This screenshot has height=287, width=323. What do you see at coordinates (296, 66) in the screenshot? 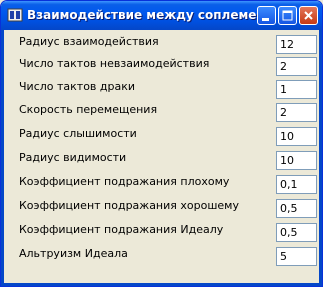
I see `noninteraction-ticks-input` at bounding box center [296, 66].